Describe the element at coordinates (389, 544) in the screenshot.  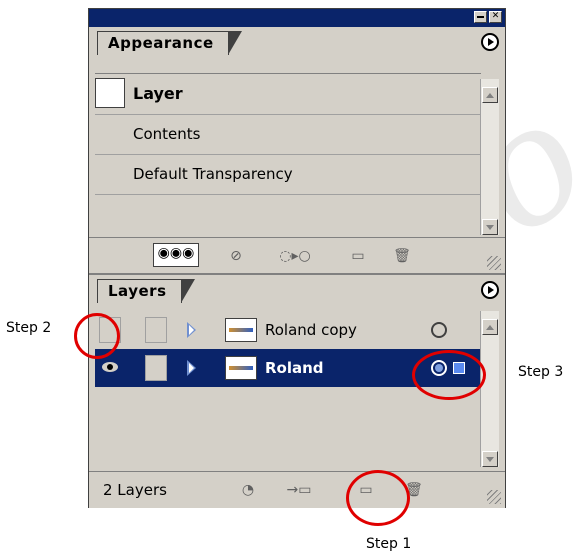
I see `step-1-label: Step 1` at that location.